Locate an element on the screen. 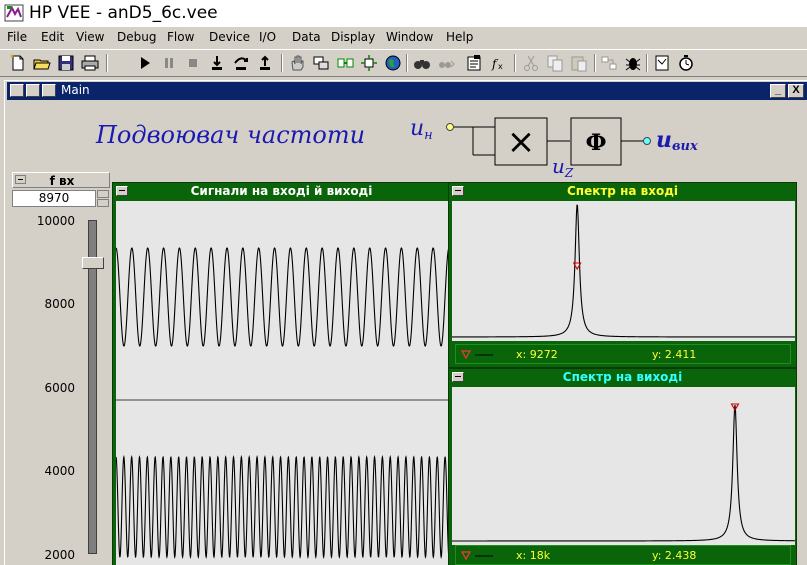  input-spectrum-plot is located at coordinates (623, 271).